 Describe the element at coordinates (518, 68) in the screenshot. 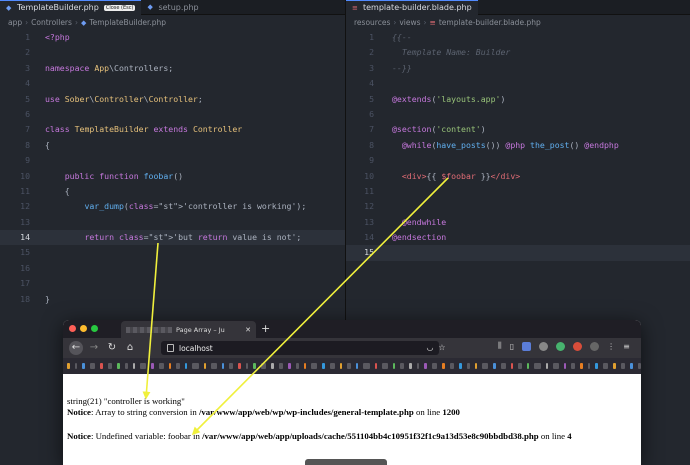

I see `code-line: 3 --}}` at that location.